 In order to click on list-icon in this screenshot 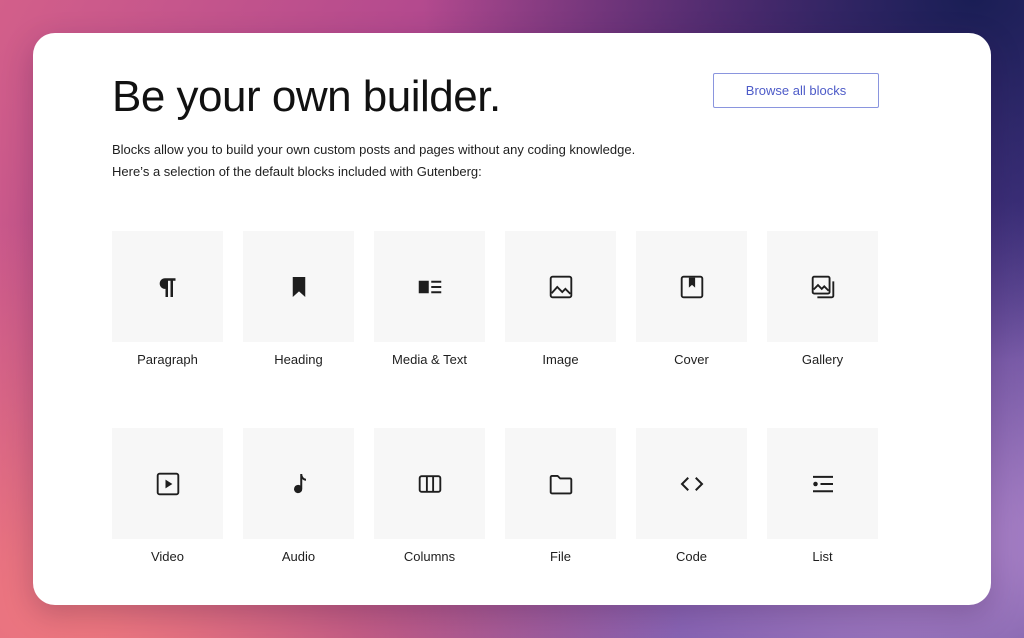, I will do `click(822, 483)`.